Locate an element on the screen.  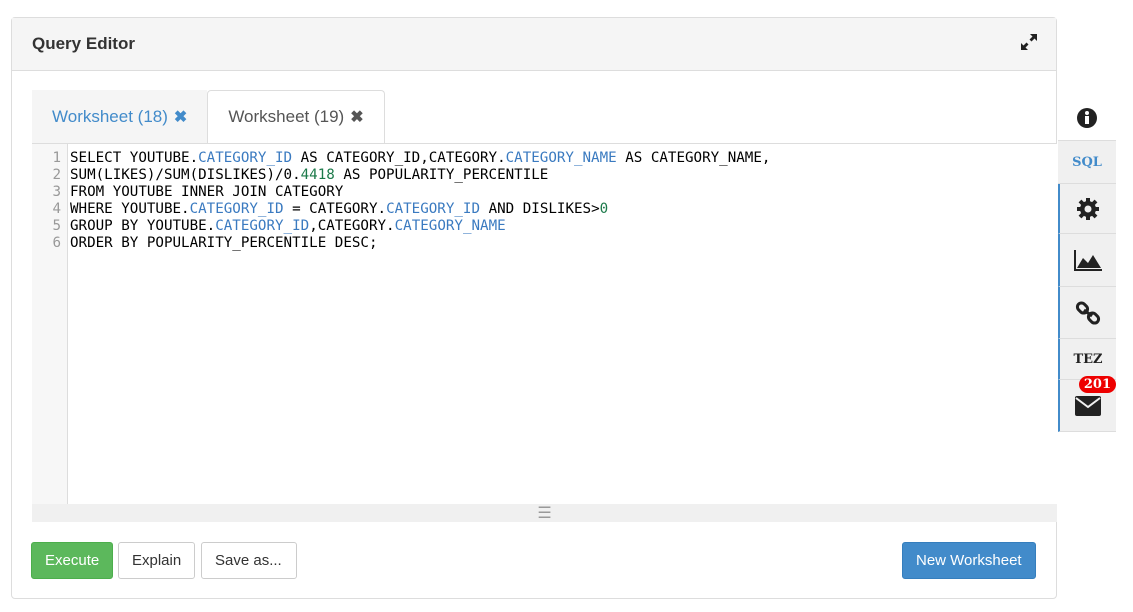
tab-worksheet-18: Worksheet (18) ✖ is located at coordinates (120, 116).